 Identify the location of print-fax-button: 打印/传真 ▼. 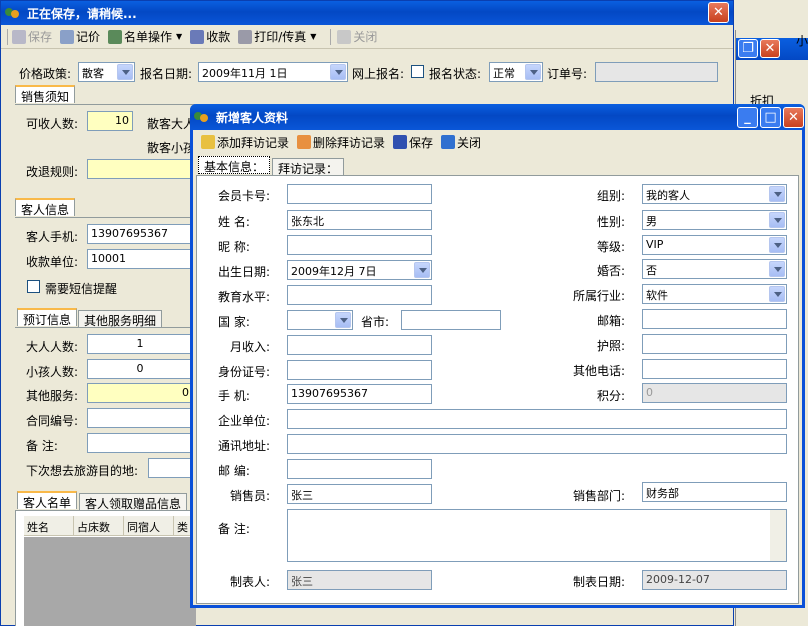
(277, 36).